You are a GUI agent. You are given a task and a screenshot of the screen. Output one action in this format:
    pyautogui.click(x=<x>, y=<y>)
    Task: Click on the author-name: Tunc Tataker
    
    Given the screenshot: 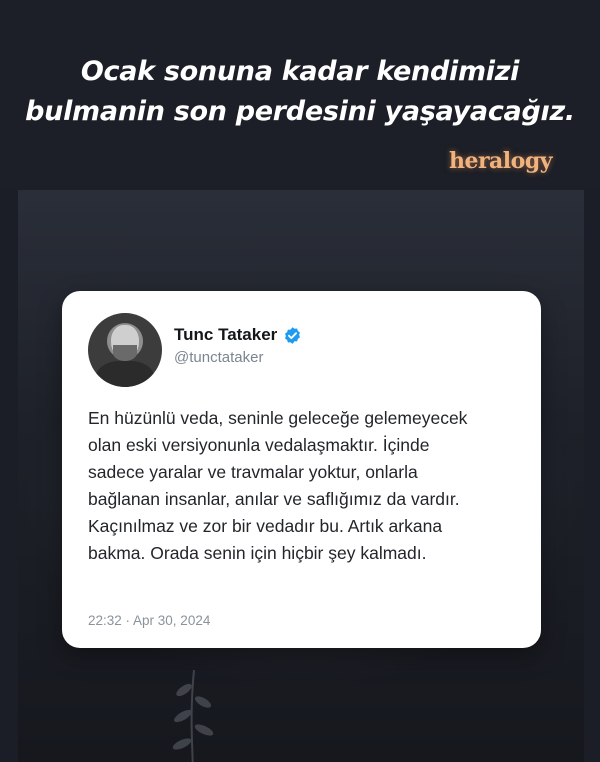 What is the action you would take?
    pyautogui.click(x=225, y=335)
    